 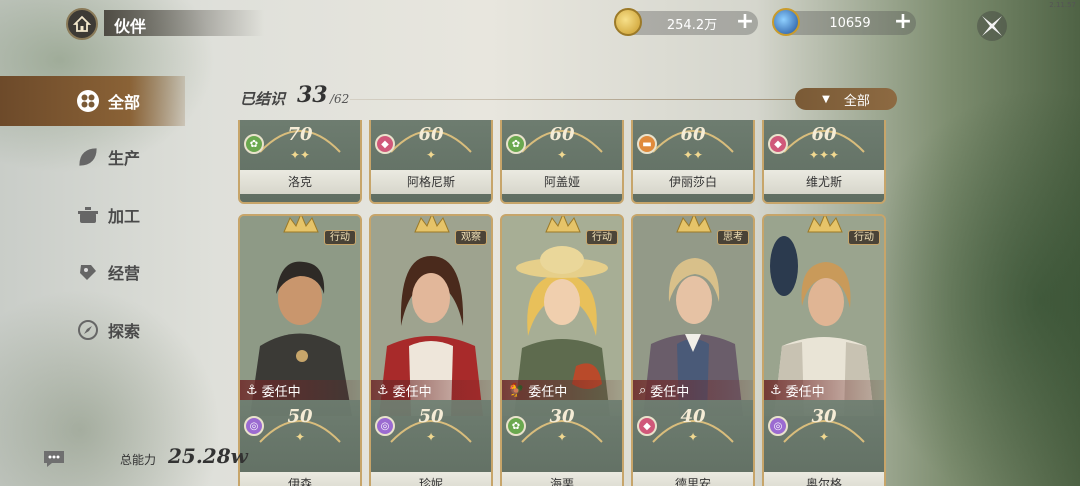 I want to click on card-info: 40 ✦ ◆ 德里安, so click(x=693, y=443).